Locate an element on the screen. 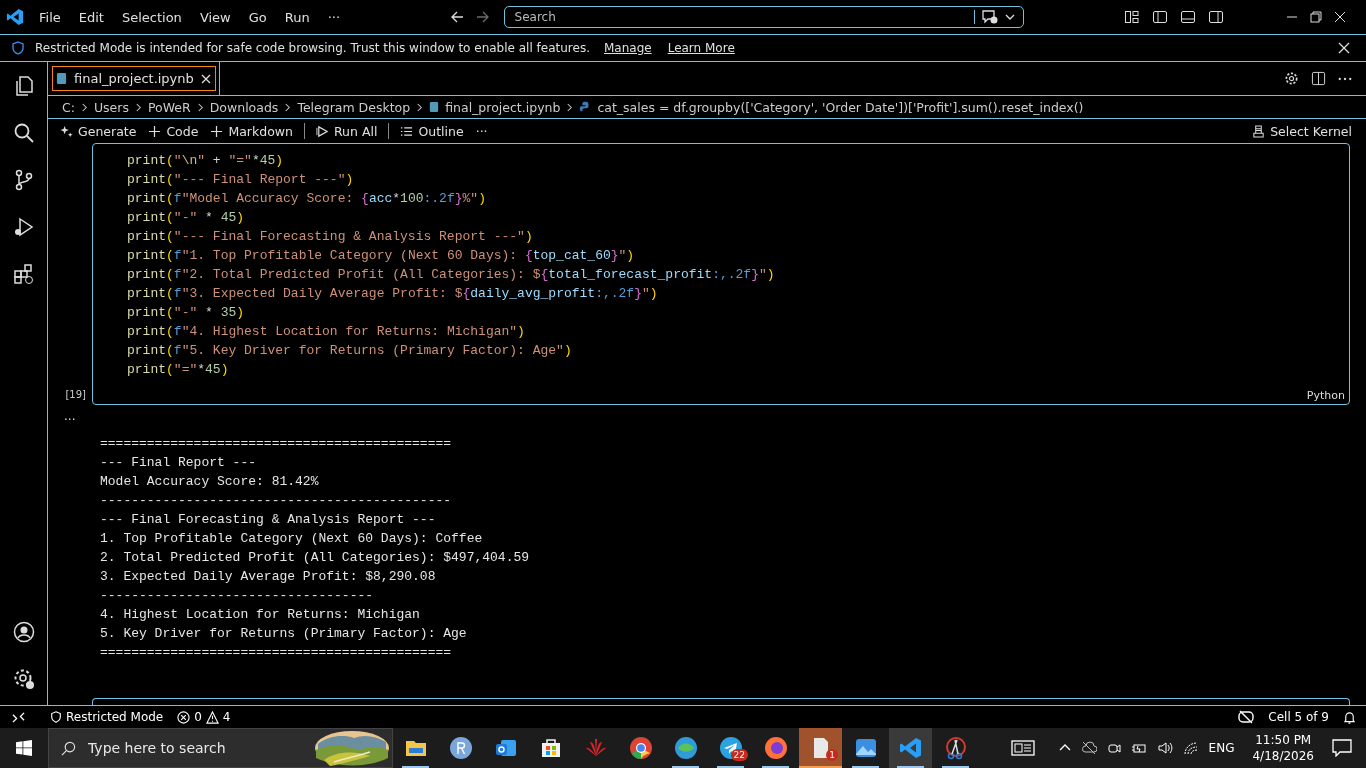 The height and width of the screenshot is (768, 1366). menu-item: Selection is located at coordinates (151, 17).